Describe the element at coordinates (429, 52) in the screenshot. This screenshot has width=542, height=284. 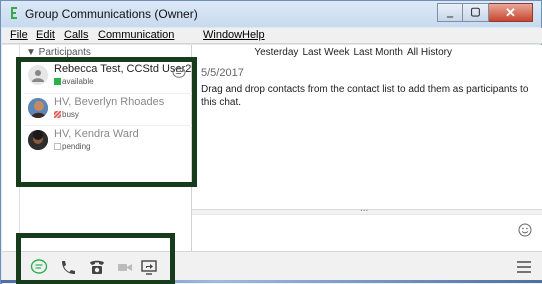
I see `history-all-link: All History` at that location.